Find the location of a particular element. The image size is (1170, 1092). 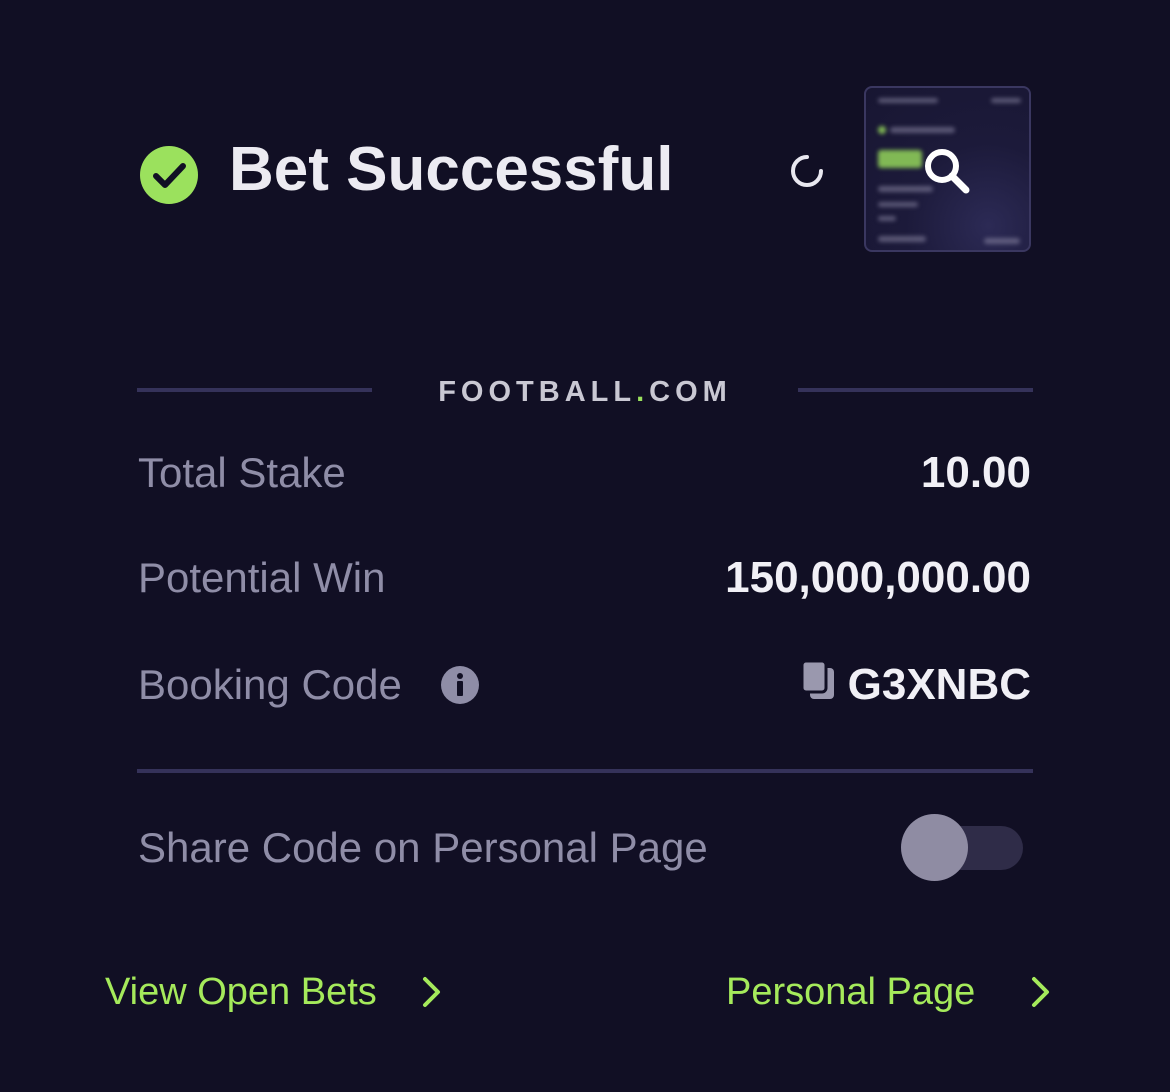

total-stake-label: Total Stake is located at coordinates (242, 472).